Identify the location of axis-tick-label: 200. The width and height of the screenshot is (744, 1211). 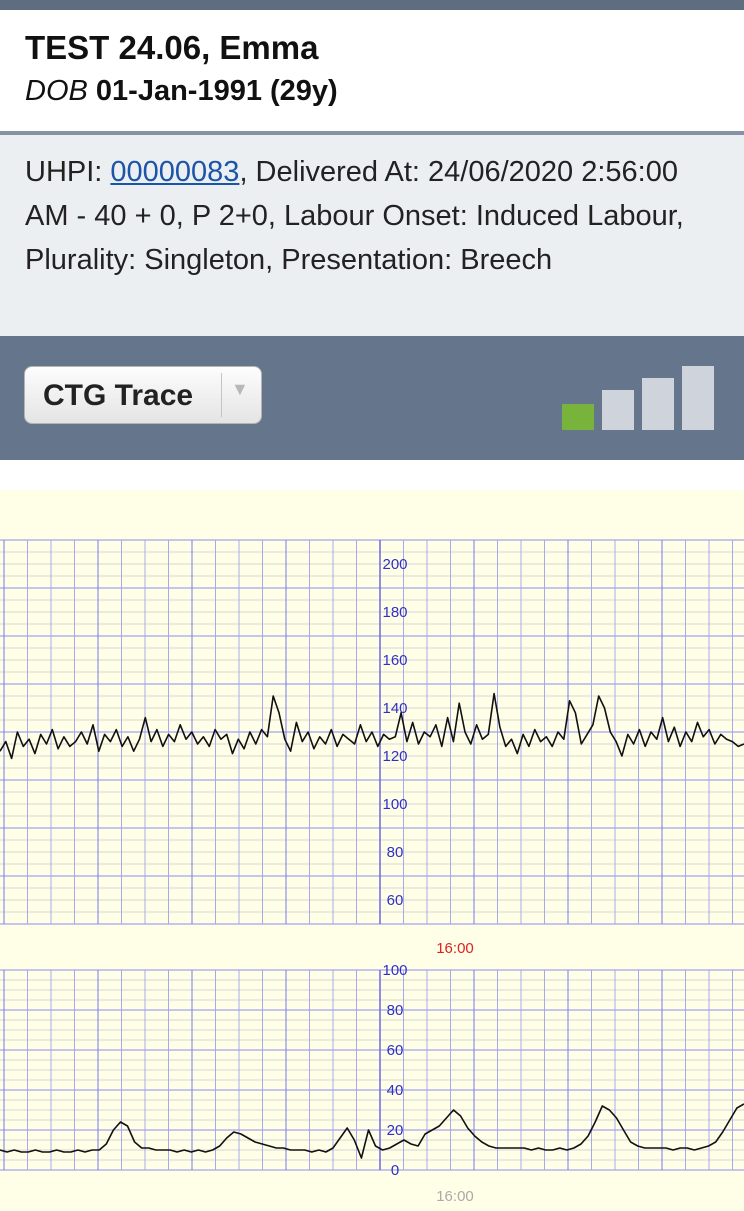
(394, 564).